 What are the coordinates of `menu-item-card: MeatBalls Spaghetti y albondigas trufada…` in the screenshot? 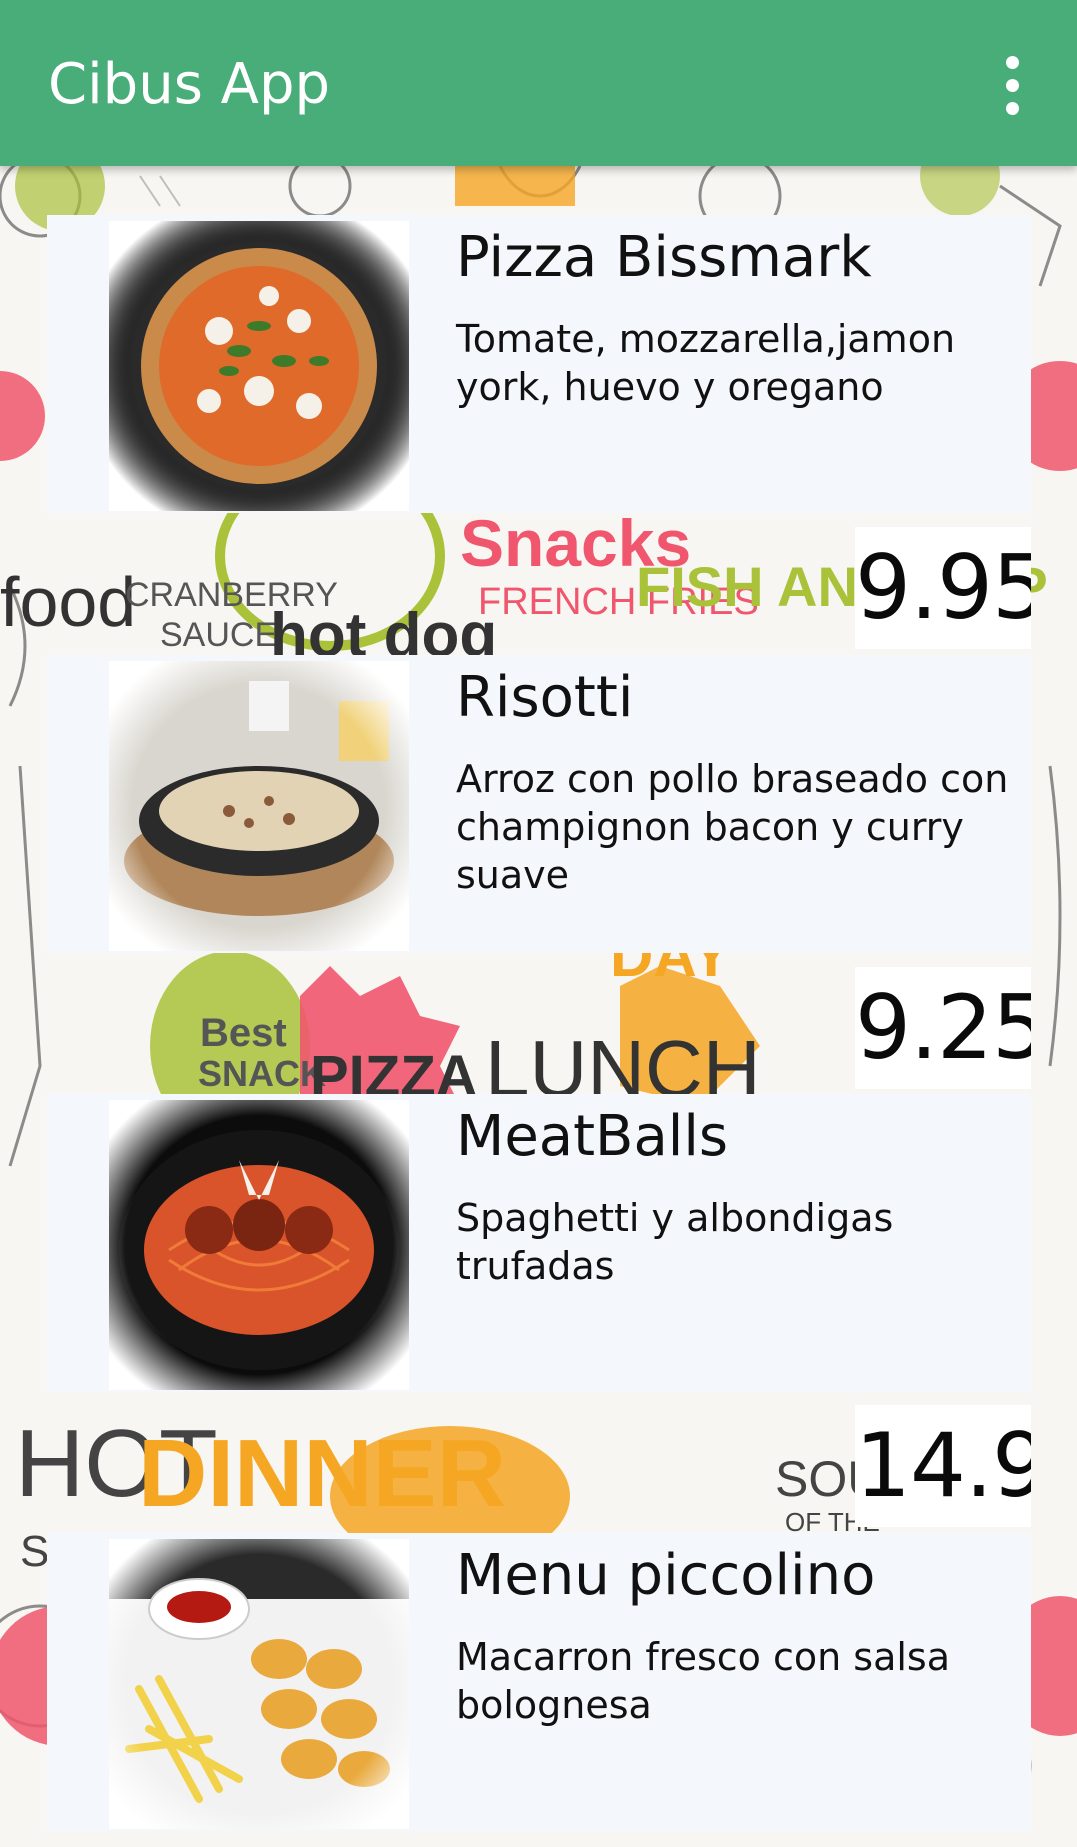 It's located at (539, 1243).